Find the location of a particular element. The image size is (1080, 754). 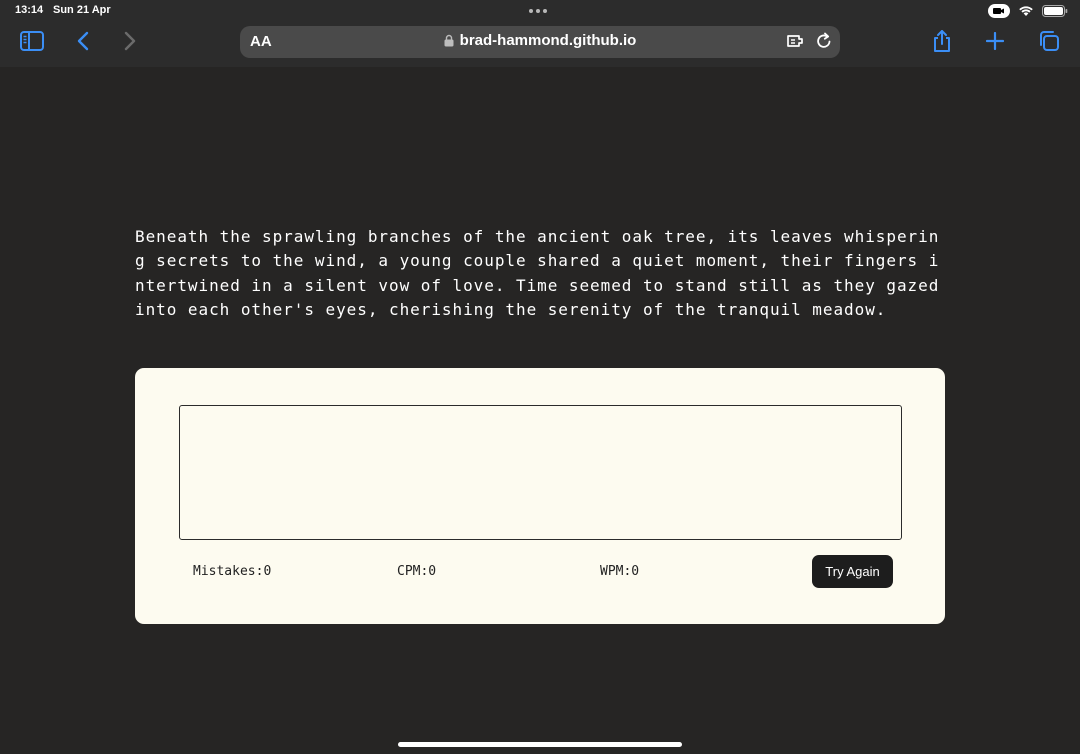

reload-icon is located at coordinates (824, 40).